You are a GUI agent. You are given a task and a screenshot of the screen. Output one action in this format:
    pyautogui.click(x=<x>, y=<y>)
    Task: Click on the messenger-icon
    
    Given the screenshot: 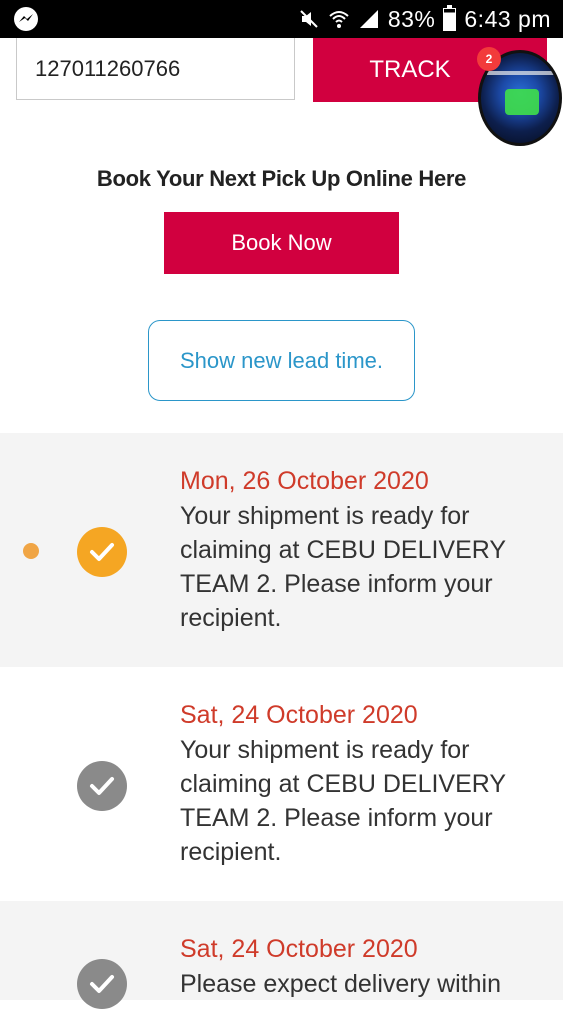 What is the action you would take?
    pyautogui.click(x=26, y=19)
    